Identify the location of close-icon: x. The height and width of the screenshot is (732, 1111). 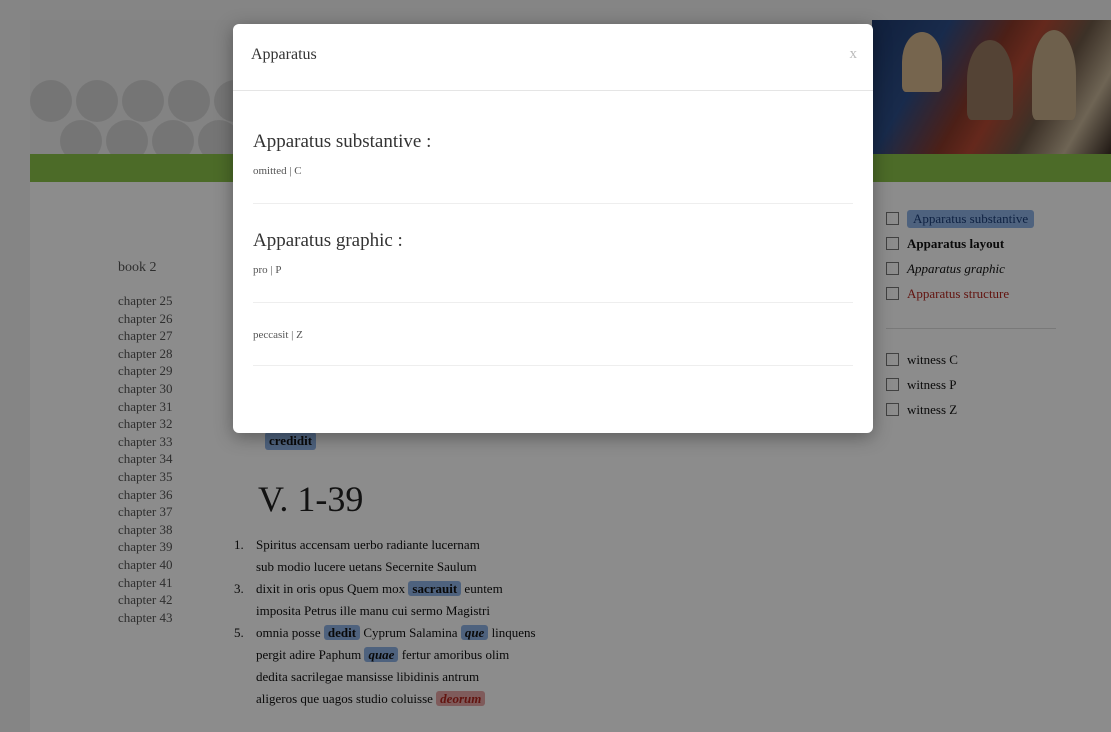
(854, 54).